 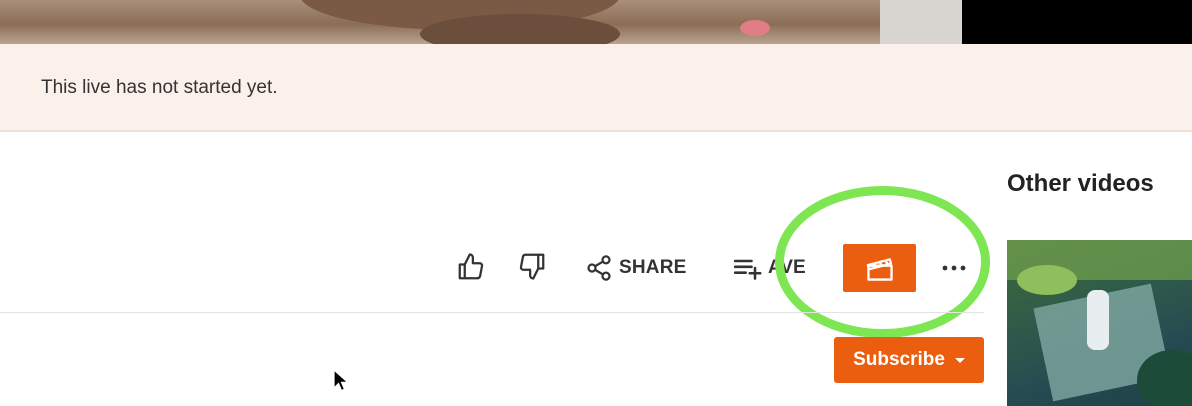 What do you see at coordinates (1077, 22) in the screenshot?
I see `video-side-panel` at bounding box center [1077, 22].